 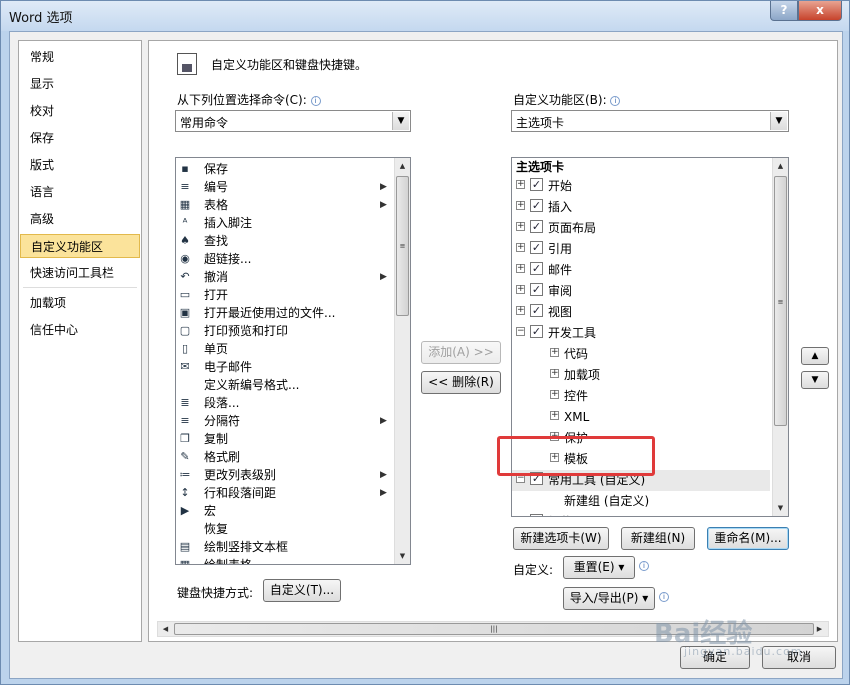 What do you see at coordinates (641, 270) in the screenshot?
I see `tree-node: + ✓ 邮件` at bounding box center [641, 270].